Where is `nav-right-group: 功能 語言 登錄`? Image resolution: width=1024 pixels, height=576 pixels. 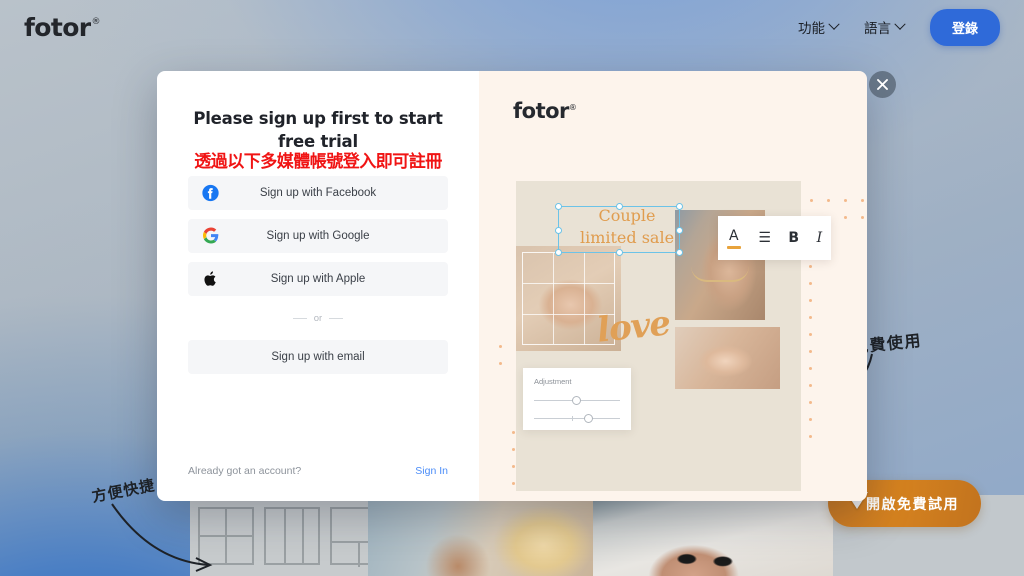
nav-right-group: 功能 語言 登錄 is located at coordinates (898, 27).